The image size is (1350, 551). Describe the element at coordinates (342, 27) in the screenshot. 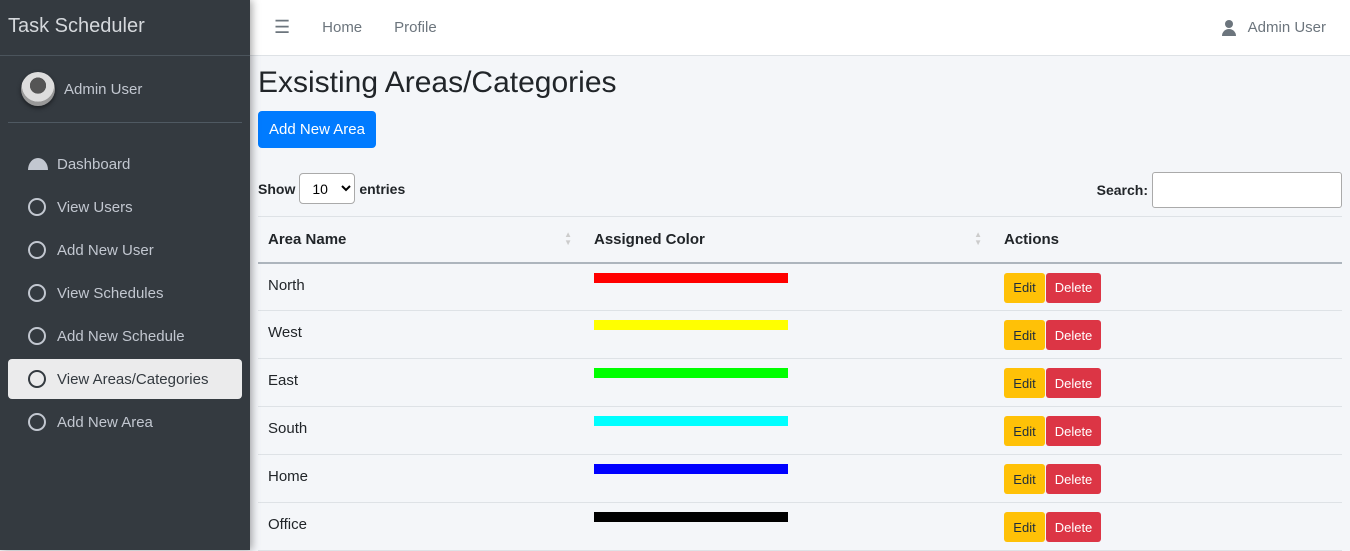

I see `nav-home-link: Home` at that location.